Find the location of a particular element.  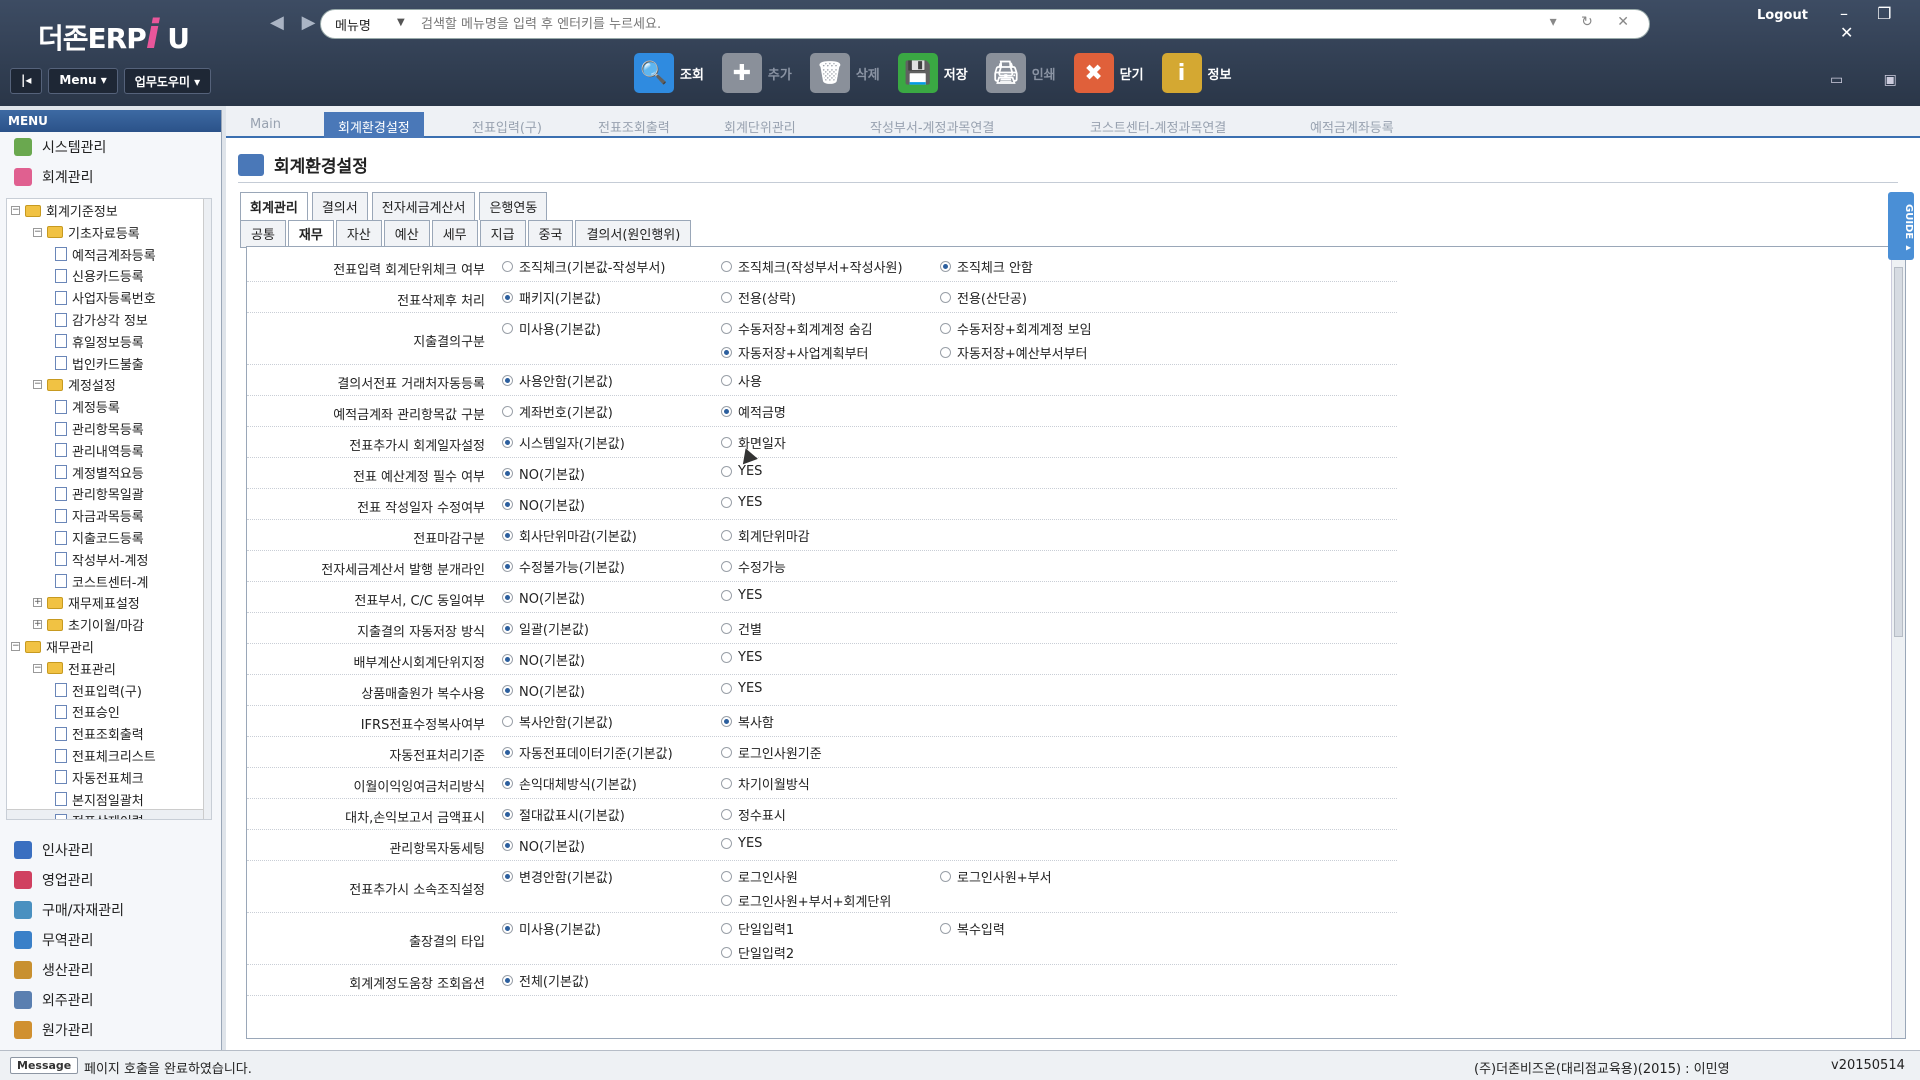

tree-node: 관리내역등록 is located at coordinates (99, 450).